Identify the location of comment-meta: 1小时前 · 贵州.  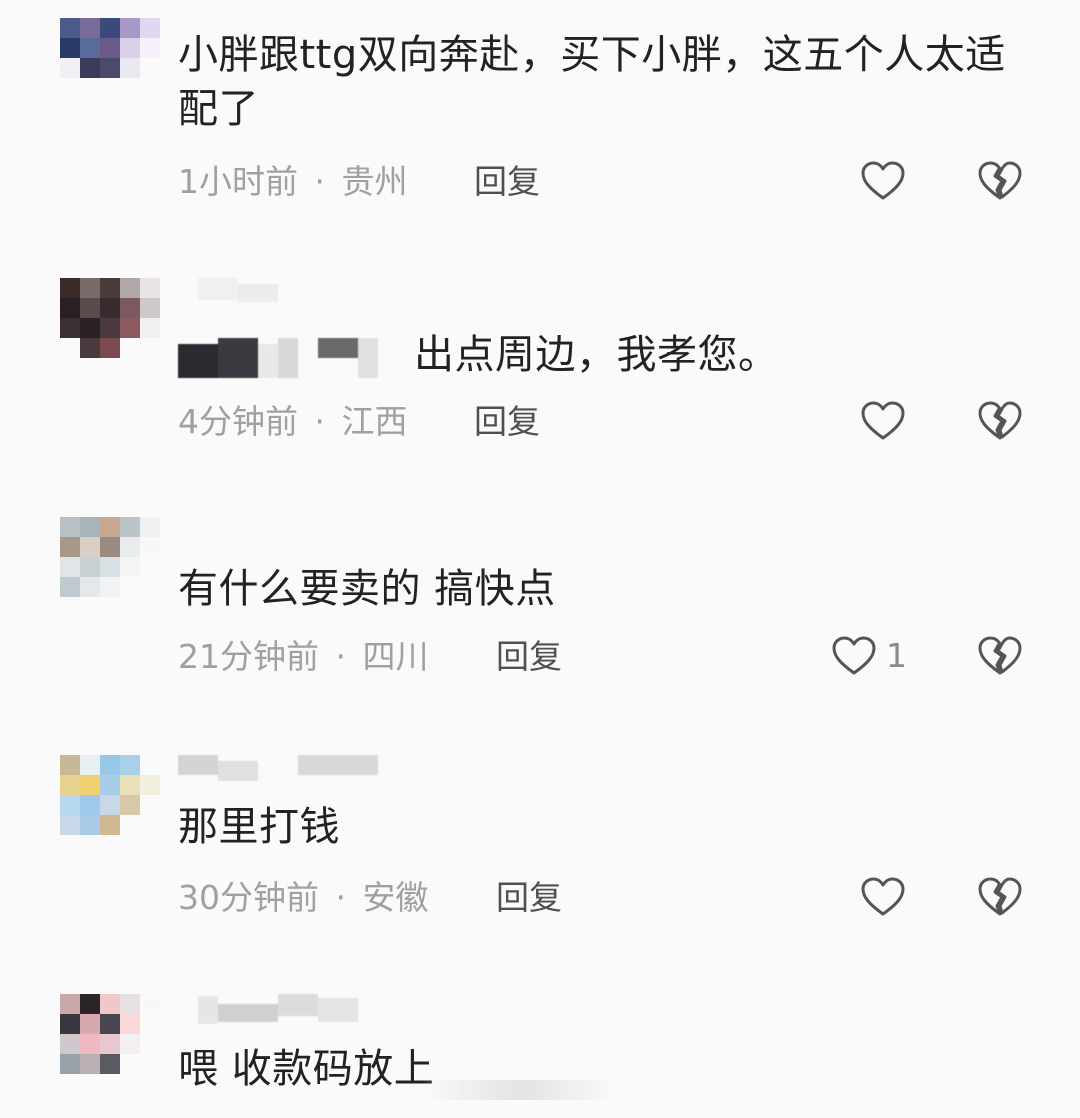
(293, 182).